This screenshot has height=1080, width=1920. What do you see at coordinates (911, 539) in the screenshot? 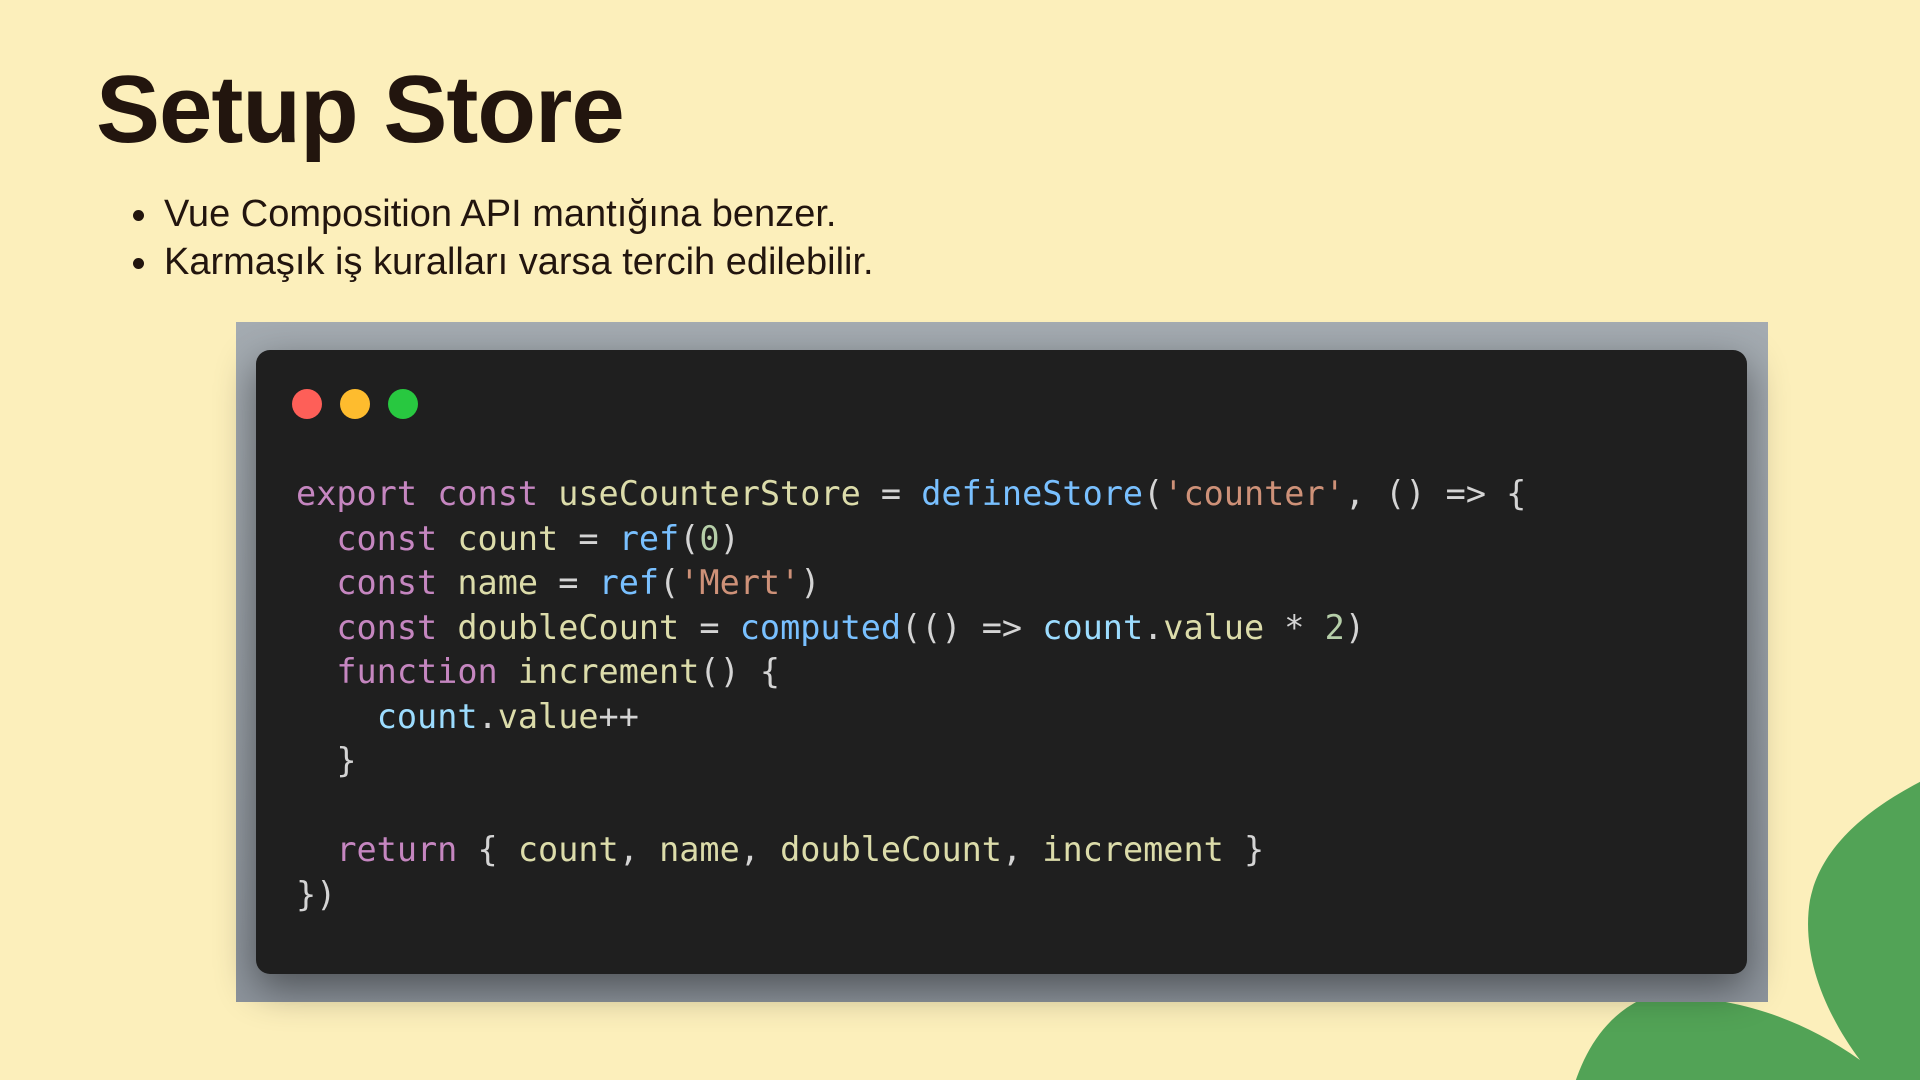
I see `code-line: const count = ref(0)` at bounding box center [911, 539].